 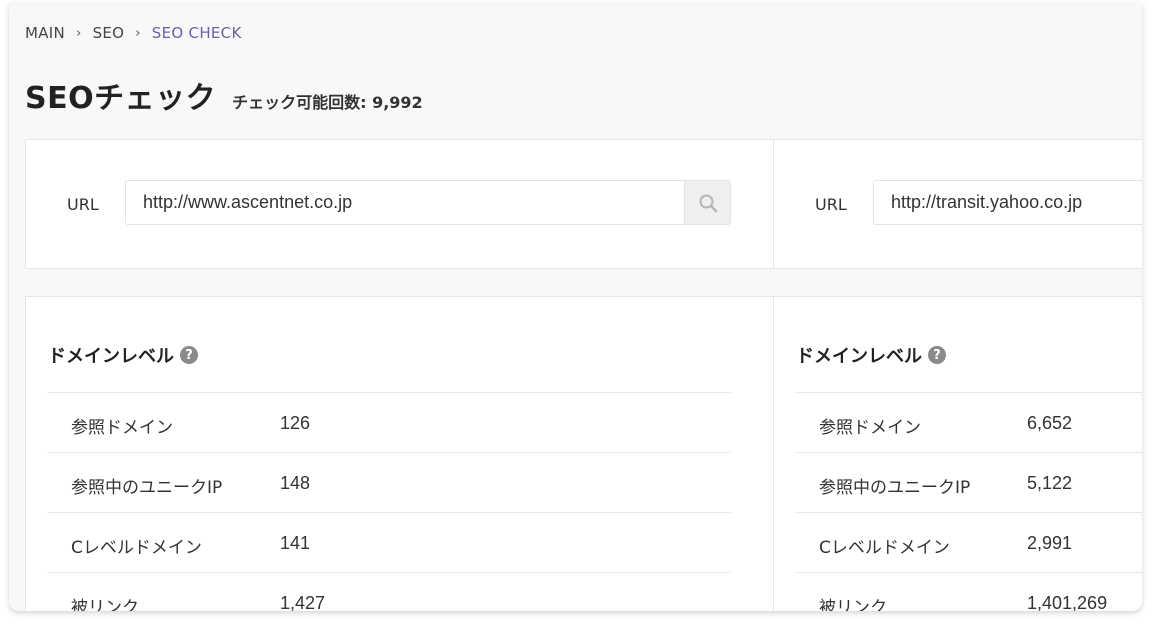 What do you see at coordinates (389, 591) in the screenshot?
I see `table-row: 被リンク 1,427` at bounding box center [389, 591].